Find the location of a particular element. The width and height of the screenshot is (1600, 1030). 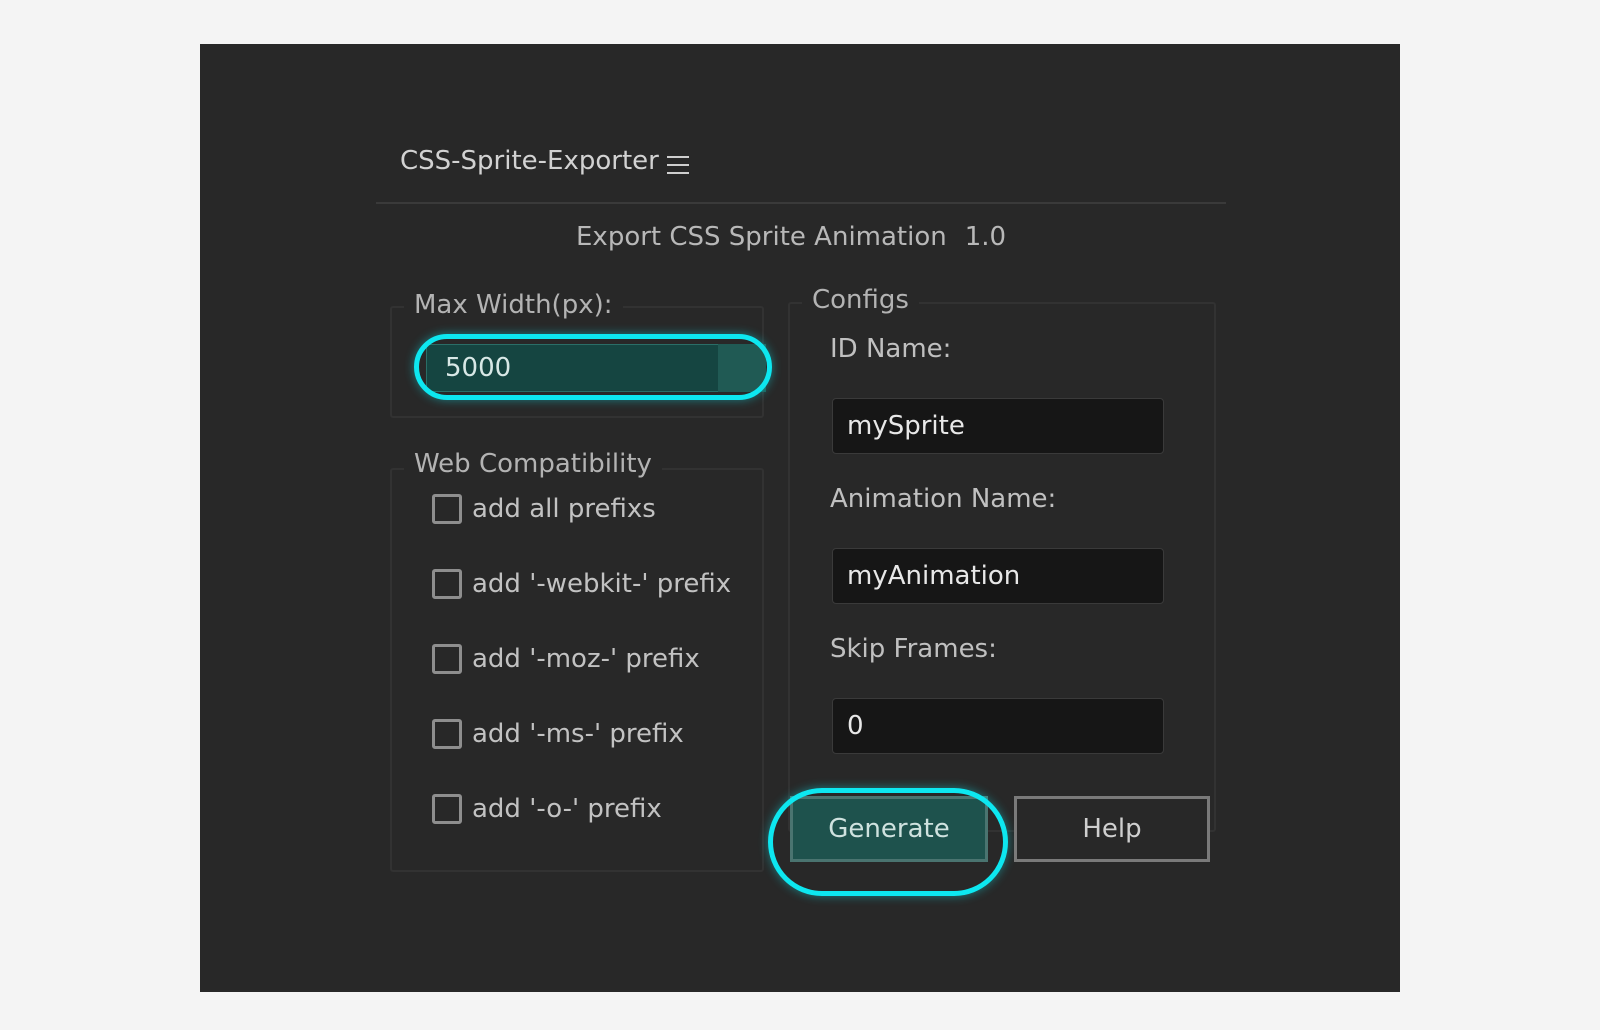

checkbox-label: add all prefixs is located at coordinates (564, 509).